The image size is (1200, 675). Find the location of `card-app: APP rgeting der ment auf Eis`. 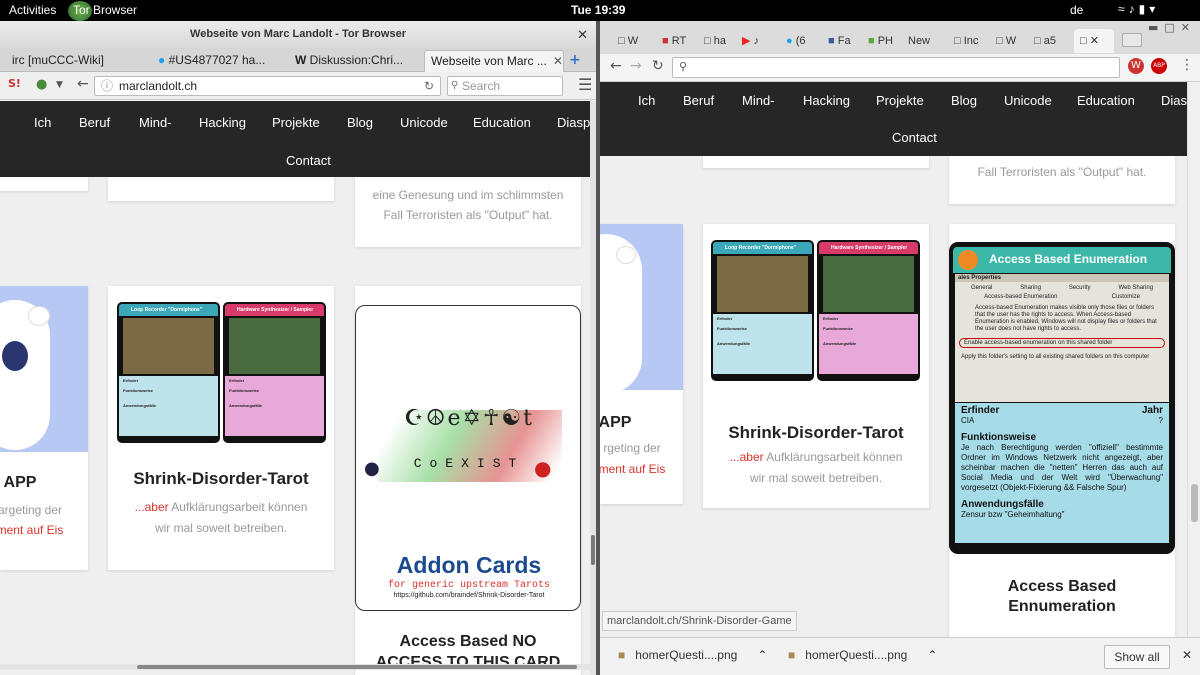

card-app: APP rgeting der ment auf Eis is located at coordinates (641, 364).